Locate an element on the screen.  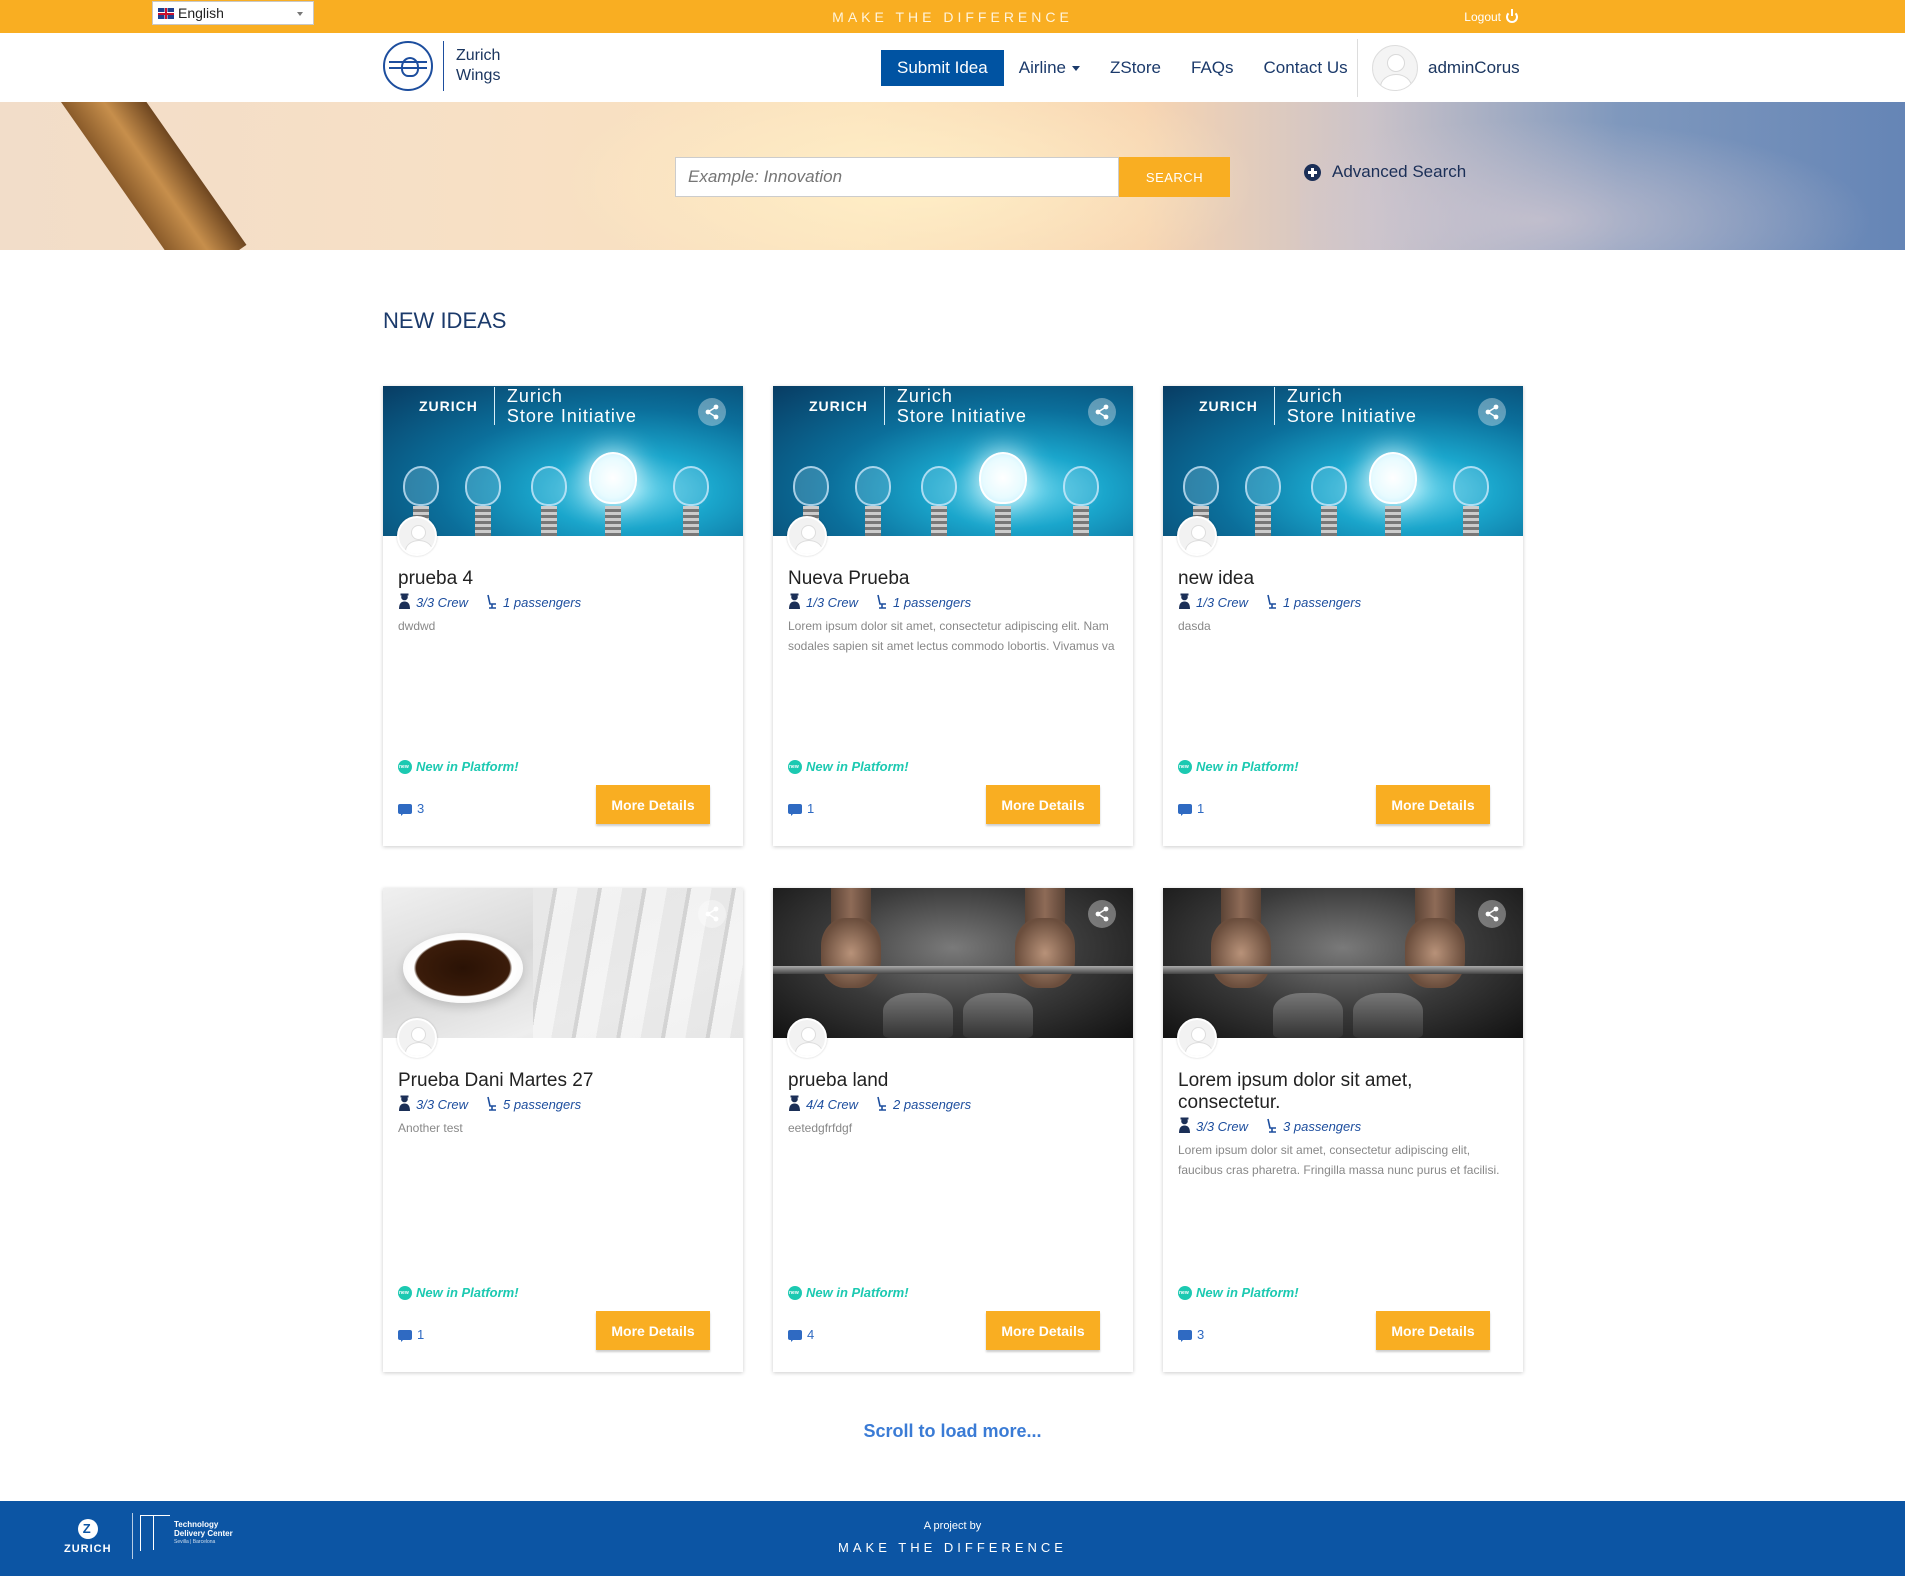
brand-logo-link: Zurich Wings is located at coordinates (441, 66).